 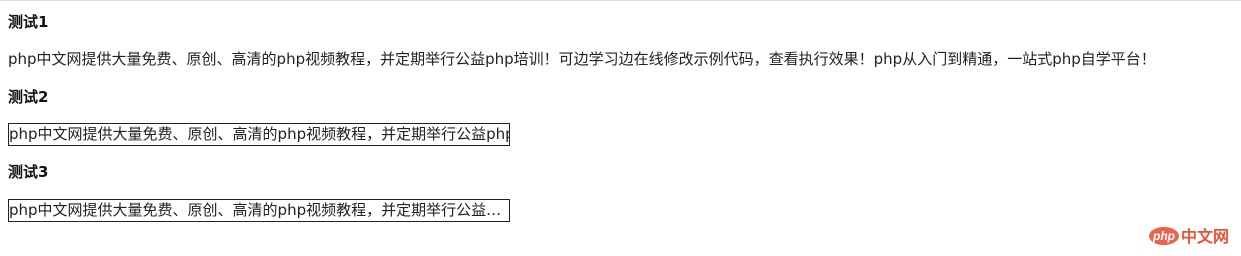 What do you see at coordinates (28, 22) in the screenshot?
I see `heading-test-1: 测试1` at bounding box center [28, 22].